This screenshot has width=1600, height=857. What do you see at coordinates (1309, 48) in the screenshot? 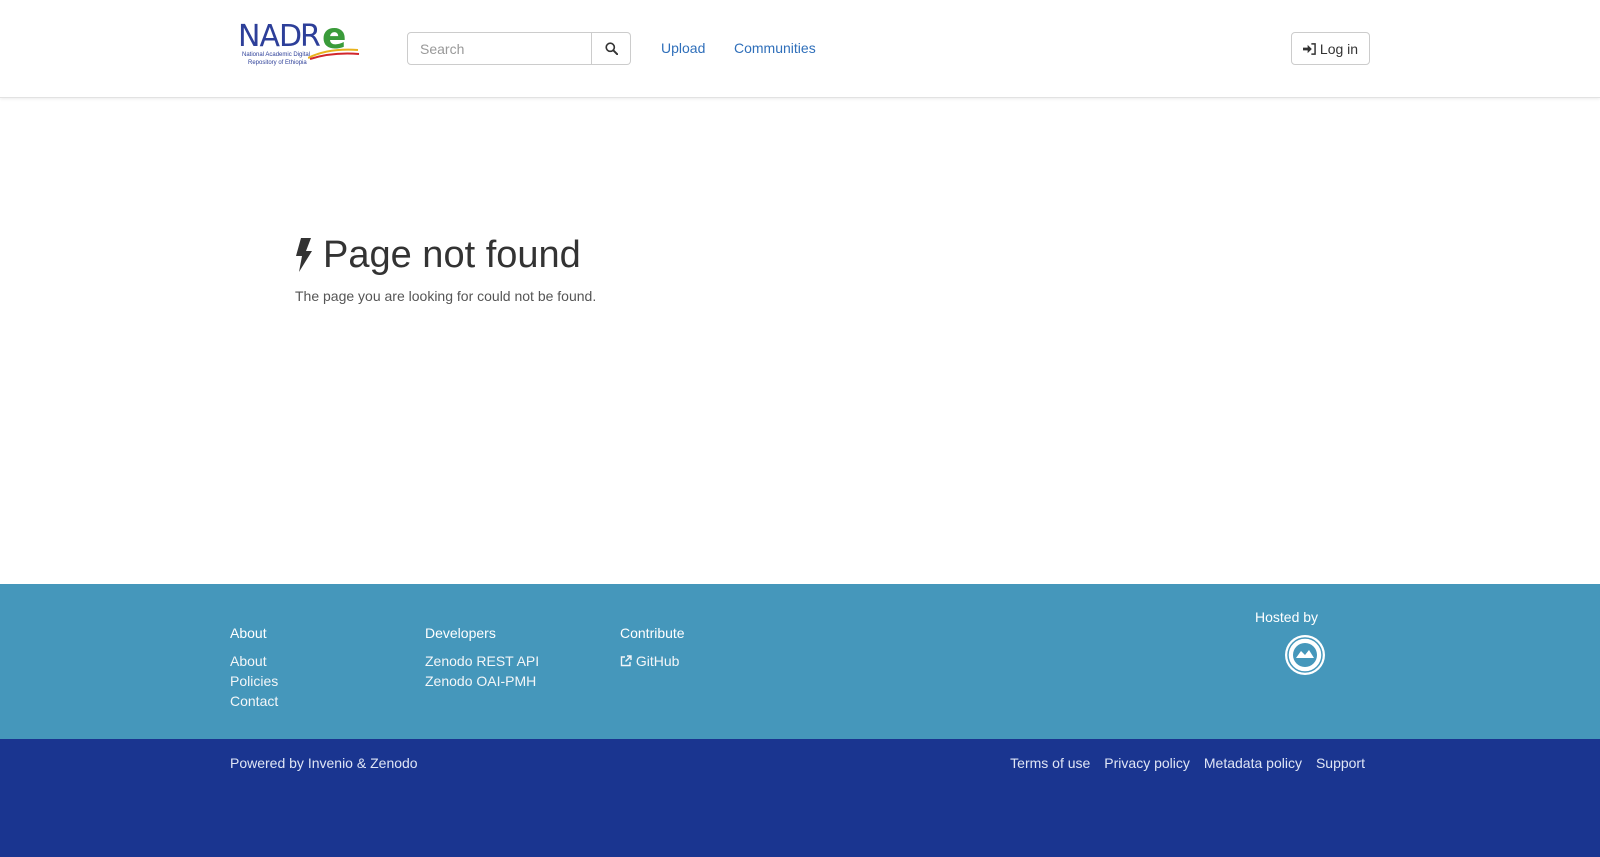
I see `sign-in-icon` at bounding box center [1309, 48].